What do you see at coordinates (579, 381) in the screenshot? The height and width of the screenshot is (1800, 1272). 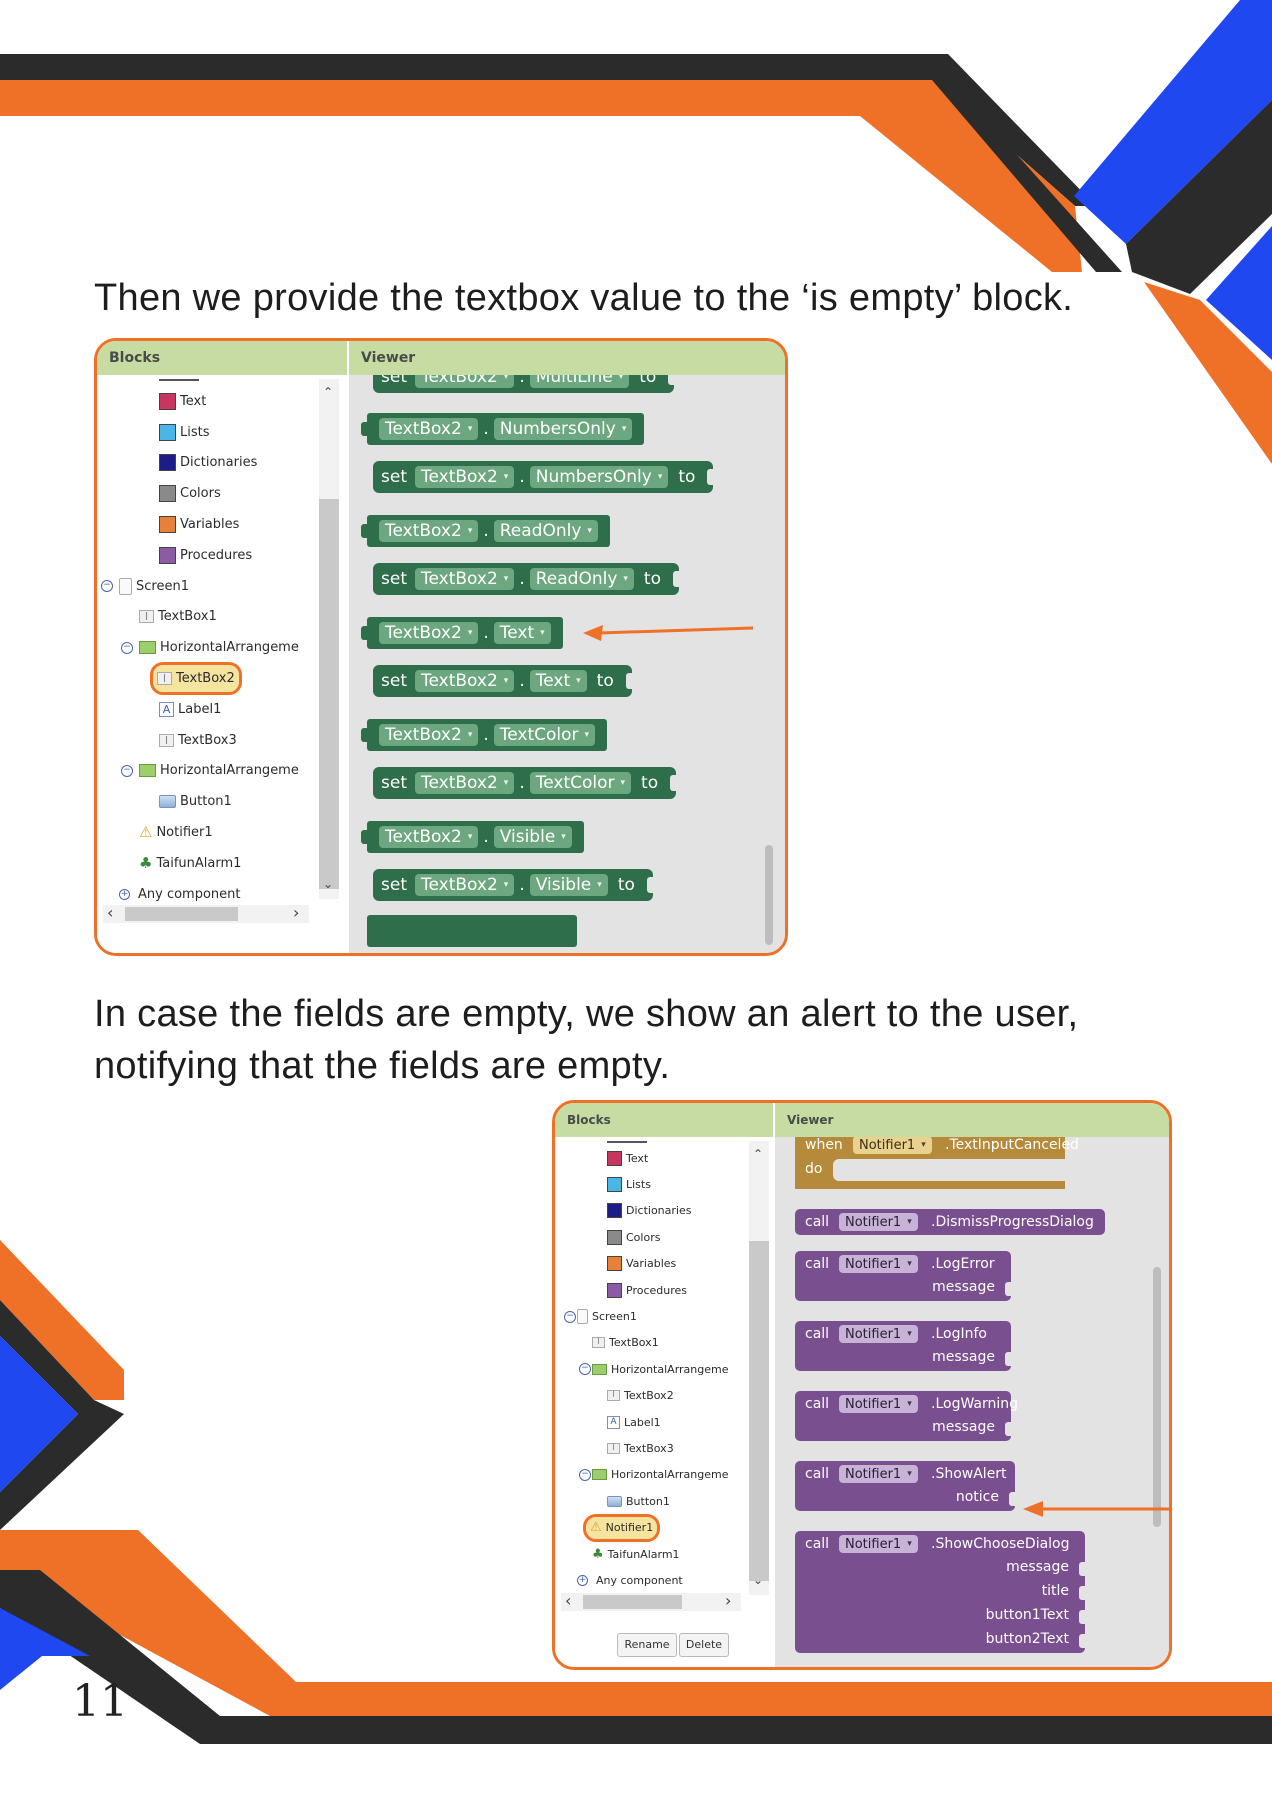 I see `property-dropdown: MultiLine ▾` at bounding box center [579, 381].